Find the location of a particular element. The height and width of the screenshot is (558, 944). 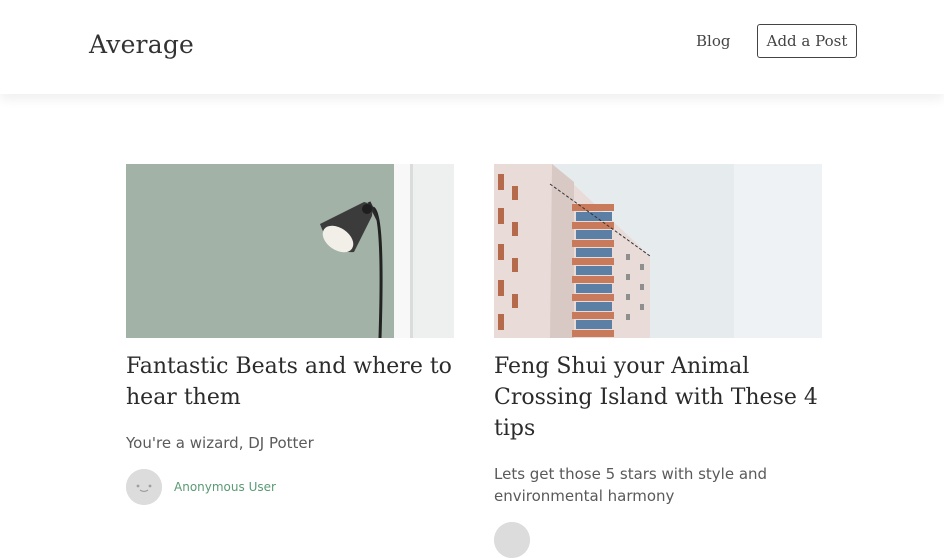

post-author: Anonymous User is located at coordinates (290, 487).